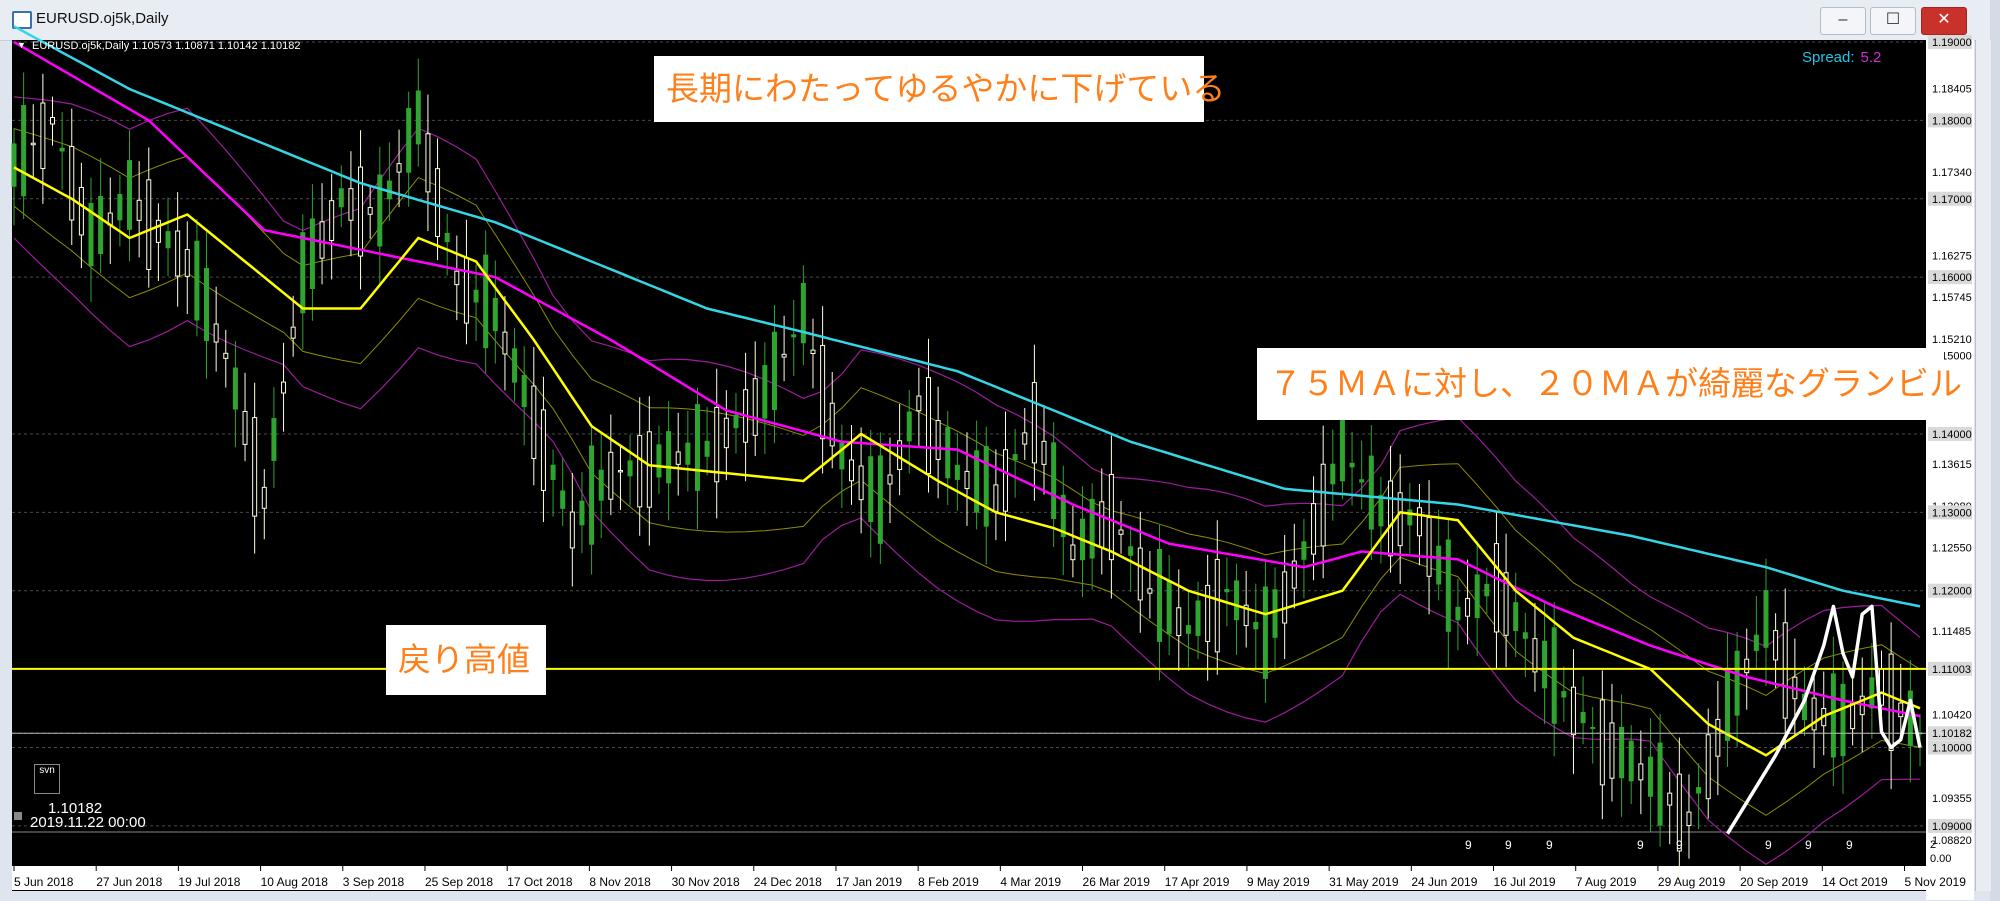  What do you see at coordinates (47, 779) in the screenshot?
I see `crosshair-cursor-icon: svn` at bounding box center [47, 779].